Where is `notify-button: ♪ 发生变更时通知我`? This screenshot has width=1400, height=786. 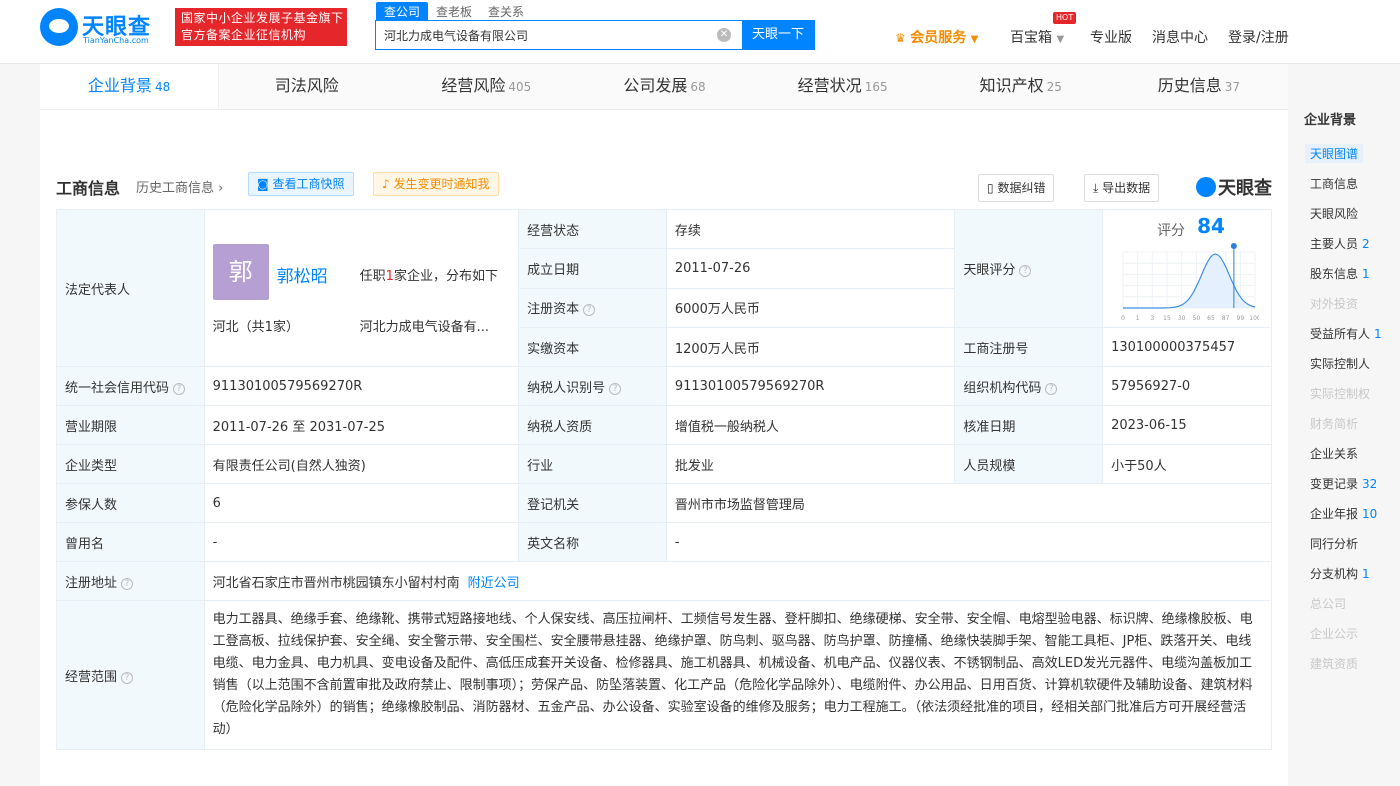
notify-button: ♪ 发生变更时通知我 is located at coordinates (436, 184).